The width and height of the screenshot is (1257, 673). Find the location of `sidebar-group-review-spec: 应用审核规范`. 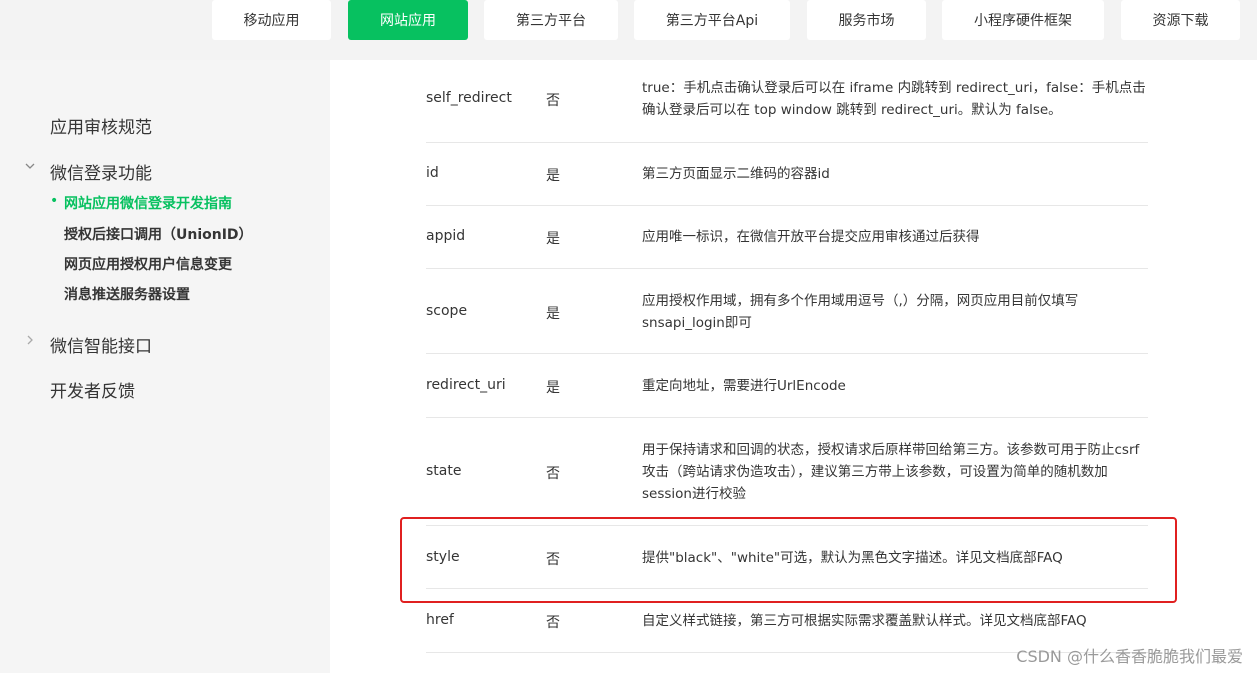

sidebar-group-review-spec: 应用审核规范 is located at coordinates (101, 125).